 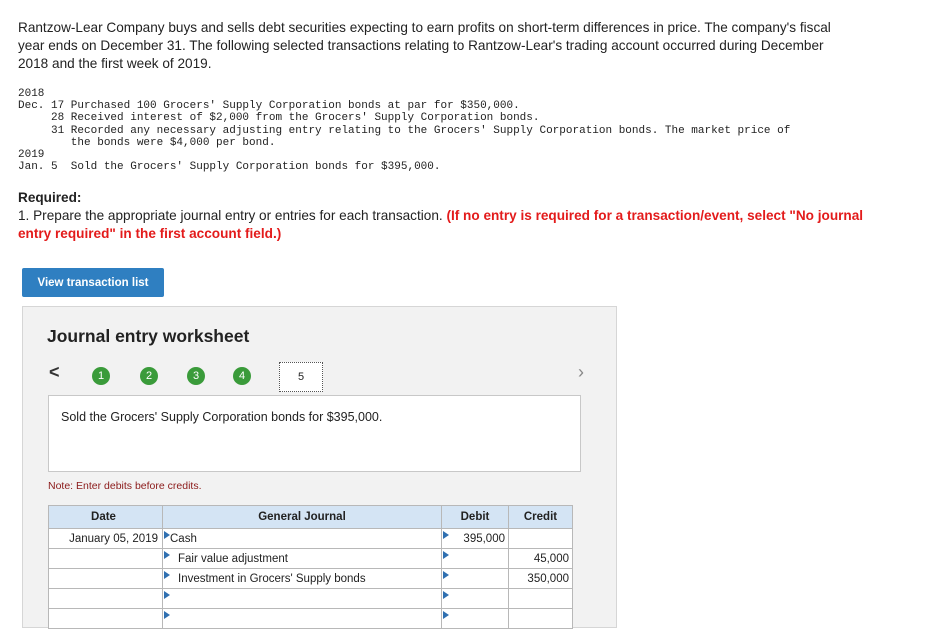 I want to click on header-debit: Debit, so click(x=475, y=517).